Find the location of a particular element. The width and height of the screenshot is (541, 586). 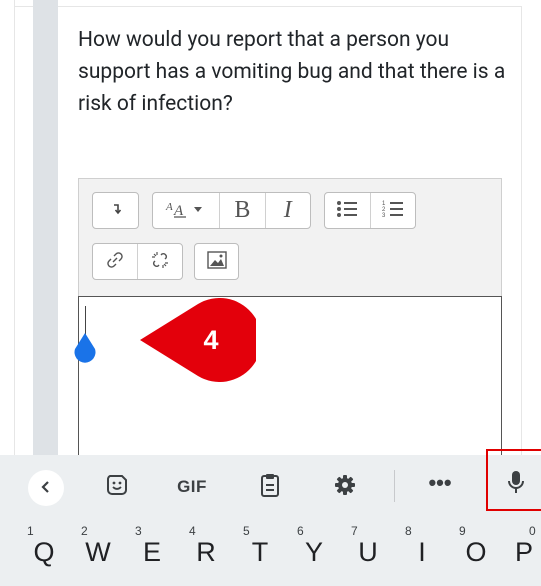

toolbar-divider is located at coordinates (394, 486).